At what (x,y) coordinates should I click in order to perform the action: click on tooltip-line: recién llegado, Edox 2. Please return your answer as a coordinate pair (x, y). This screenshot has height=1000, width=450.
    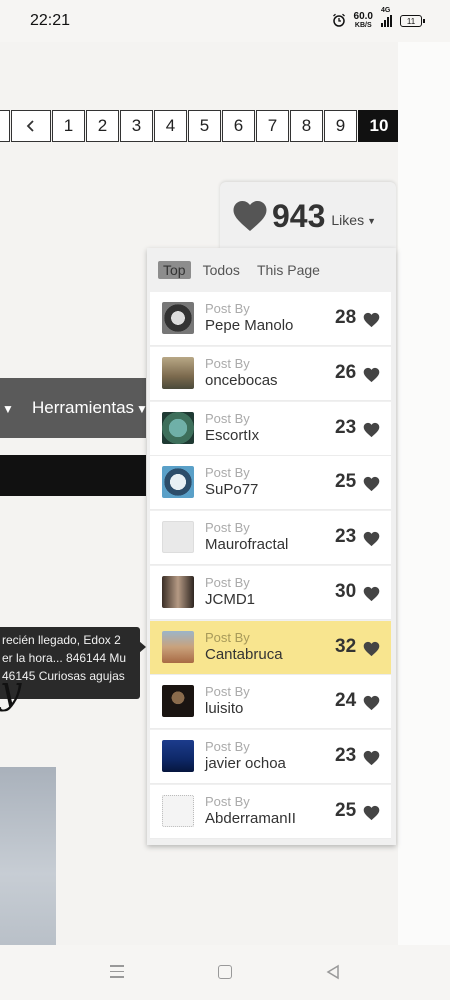
    Looking at the image, I should click on (61, 640).